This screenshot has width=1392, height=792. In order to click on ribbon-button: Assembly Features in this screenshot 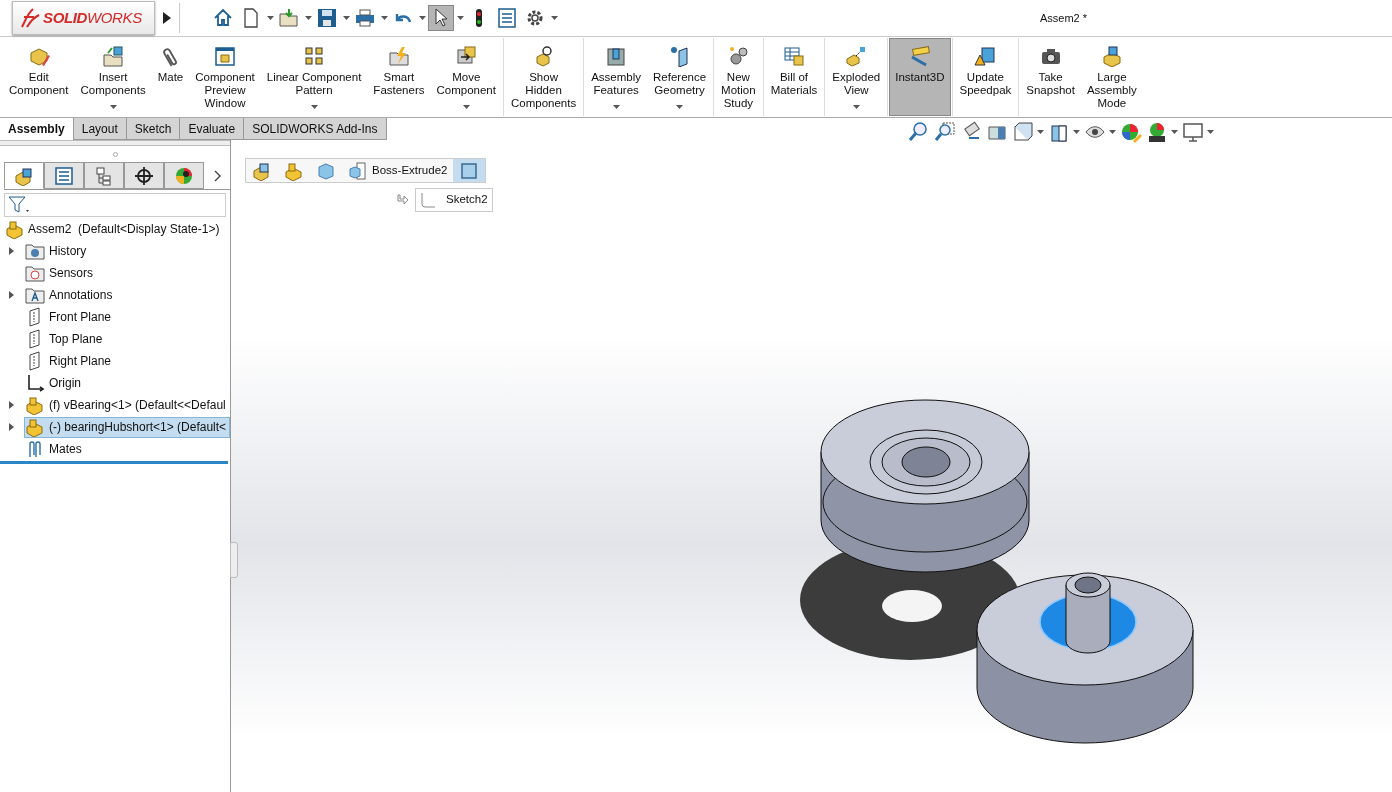, I will do `click(616, 77)`.